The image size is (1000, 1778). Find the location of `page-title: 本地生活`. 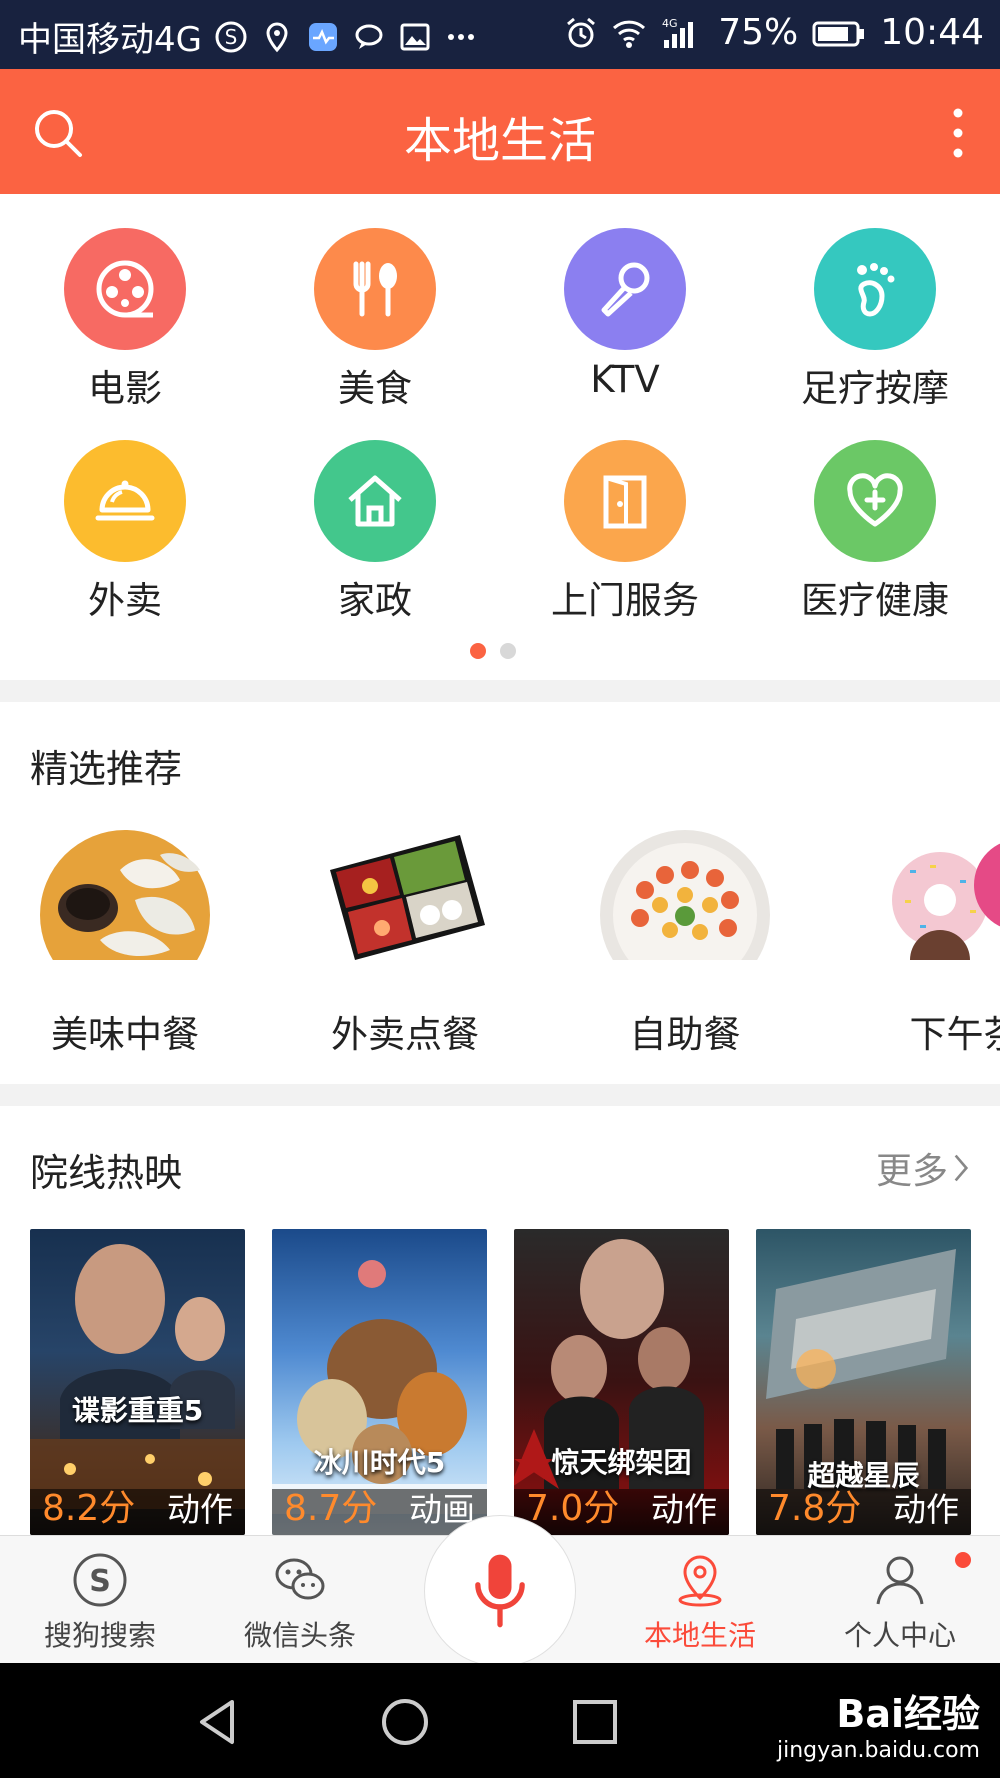

page-title: 本地生活 is located at coordinates (499, 141).